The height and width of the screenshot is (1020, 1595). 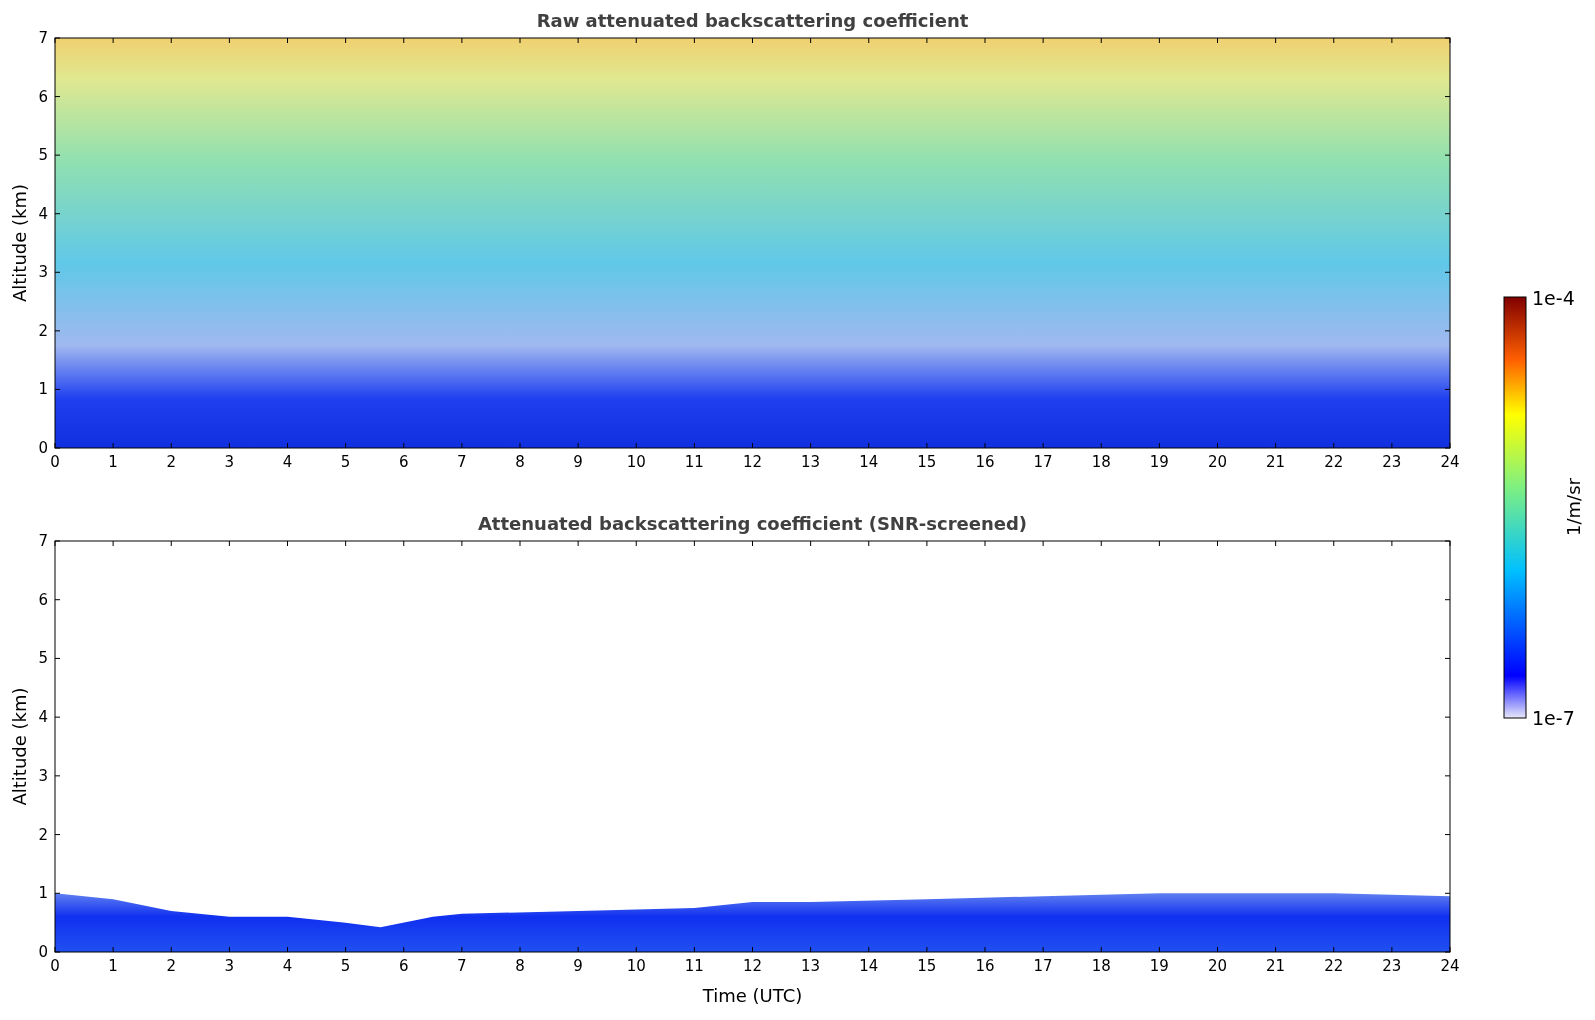 What do you see at coordinates (752, 523) in the screenshot?
I see `chart-title: Attenuated backscattering coefficient (SNR-screened)` at bounding box center [752, 523].